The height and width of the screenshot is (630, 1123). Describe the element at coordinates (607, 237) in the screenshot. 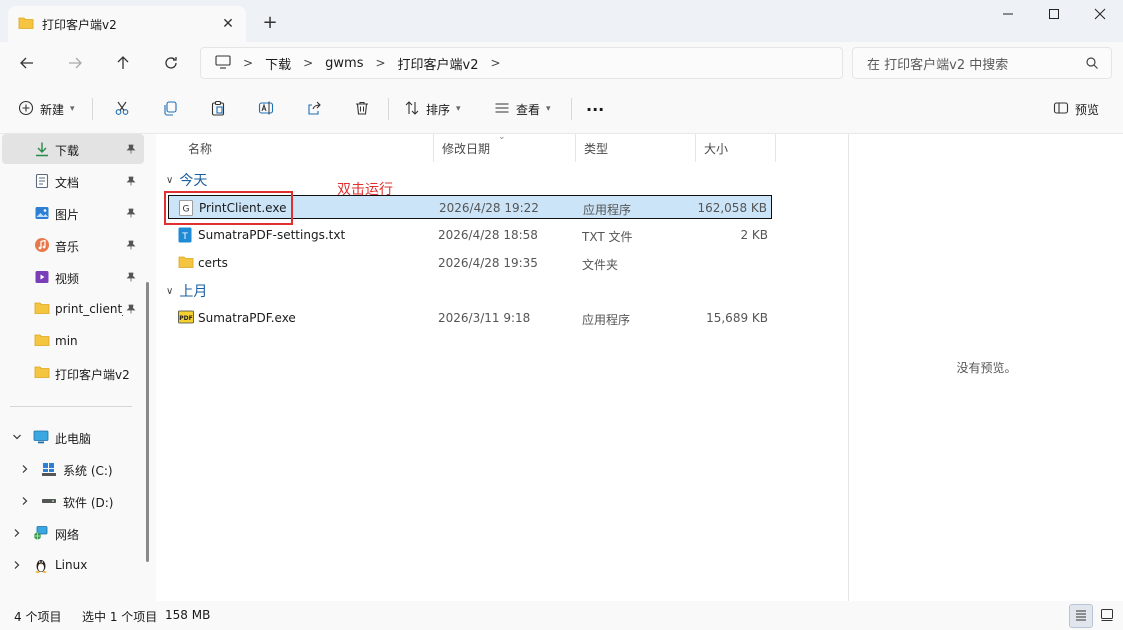

I see `file-type: TXT 文件` at that location.